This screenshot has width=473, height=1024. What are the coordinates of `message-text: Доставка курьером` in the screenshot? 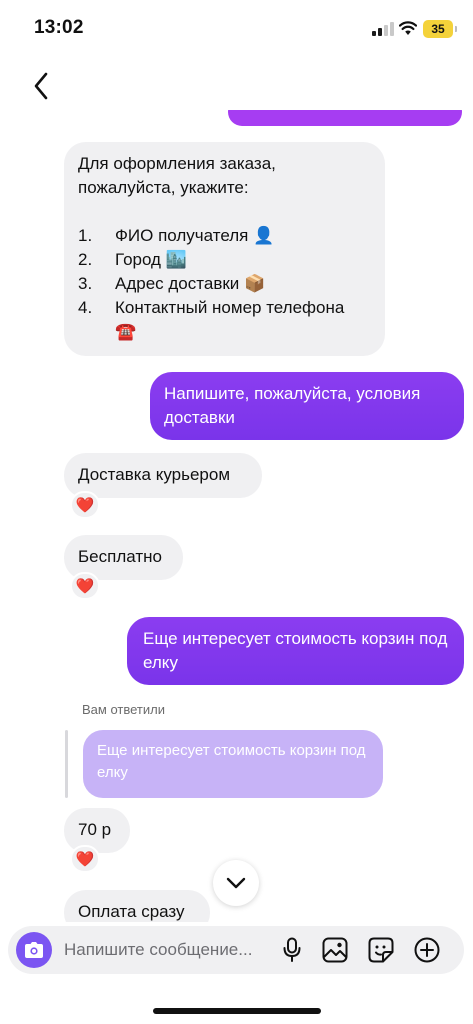 It's located at (154, 474).